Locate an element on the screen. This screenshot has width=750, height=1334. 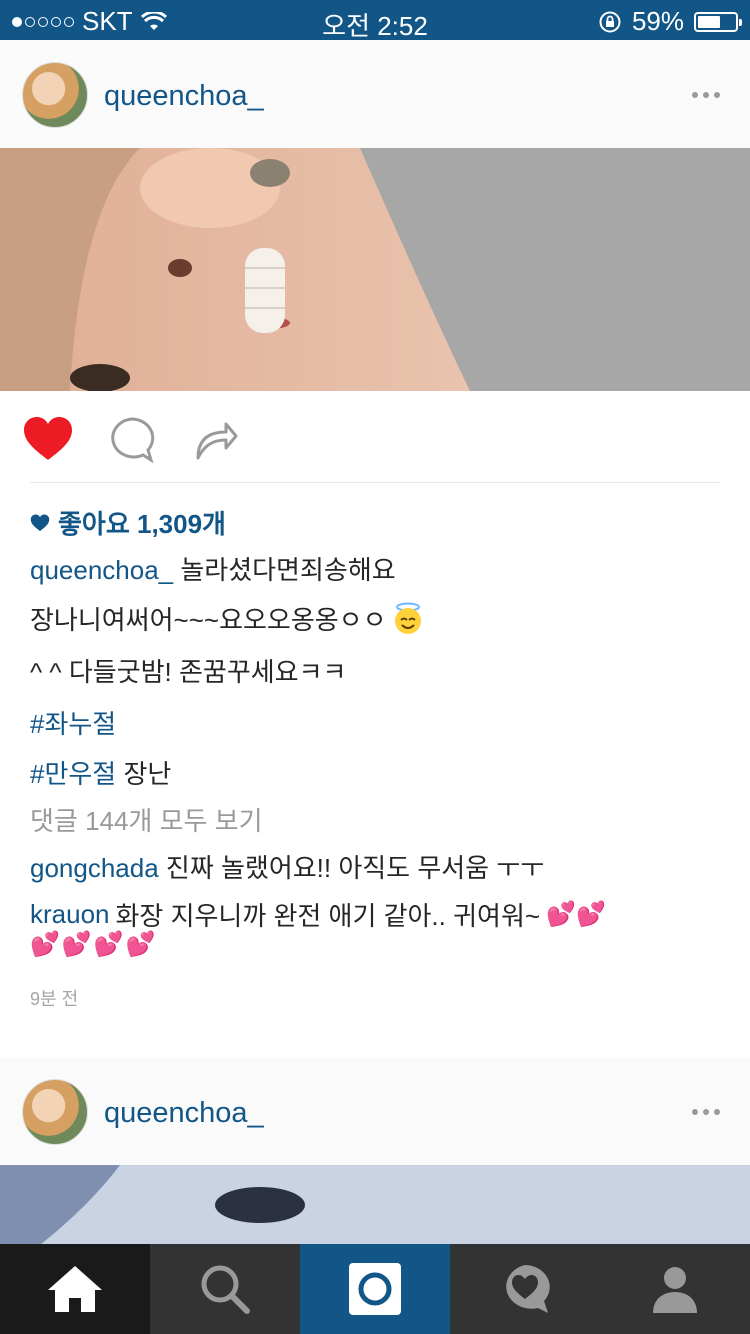
comment-text: 화장 지우니까 완전 애기 같아.. 귀여워~ is located at coordinates (328, 916).